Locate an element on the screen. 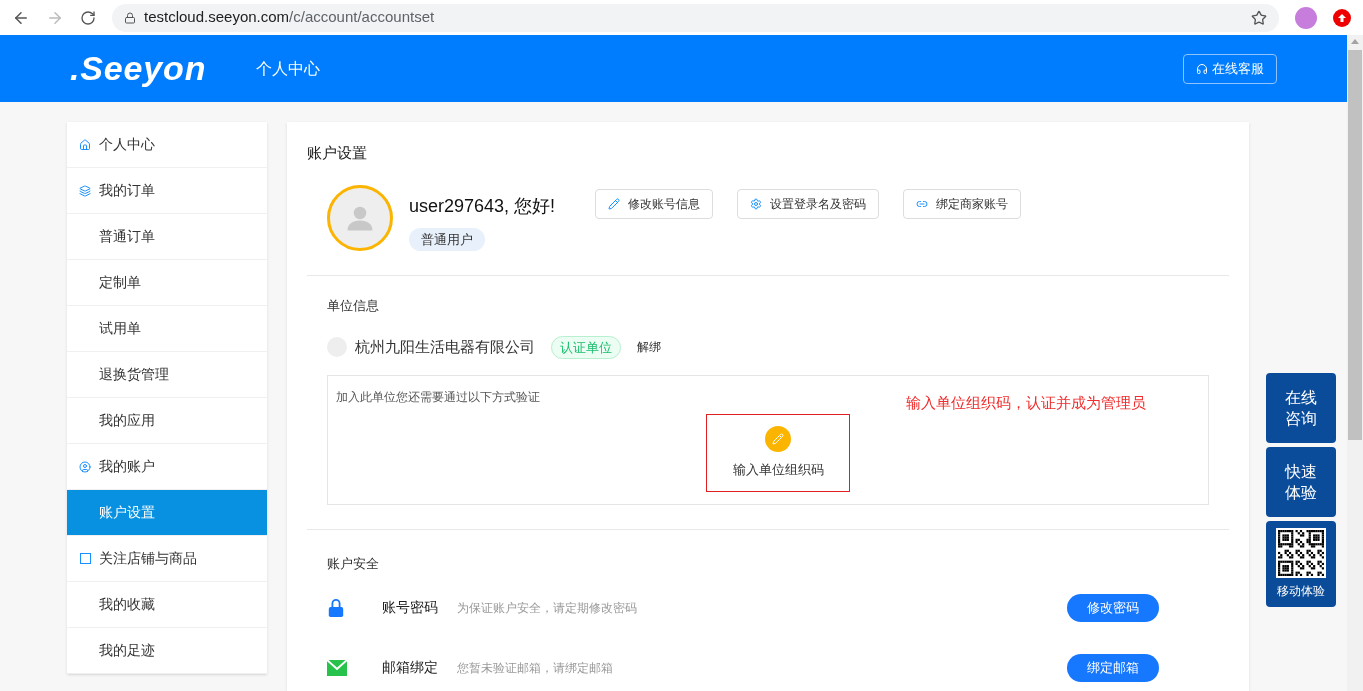  url-text: testcloud.seeyon.com/c/account/accountset is located at coordinates (289, 17).